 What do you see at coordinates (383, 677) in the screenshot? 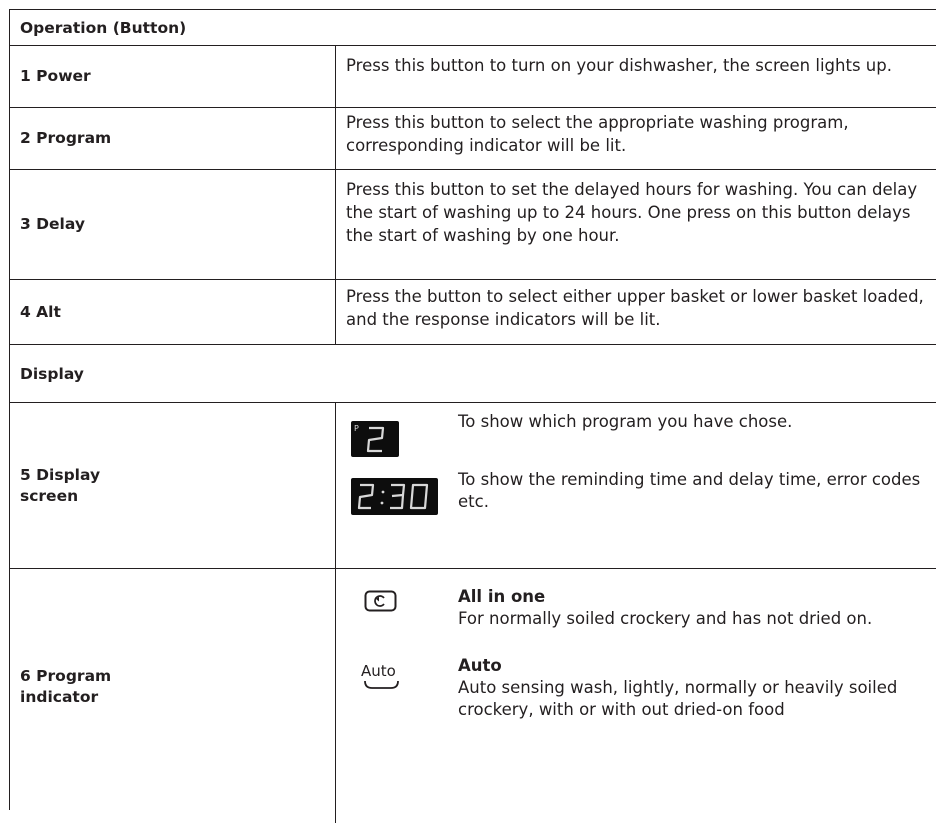
I see `auto-icon: Auto` at bounding box center [383, 677].